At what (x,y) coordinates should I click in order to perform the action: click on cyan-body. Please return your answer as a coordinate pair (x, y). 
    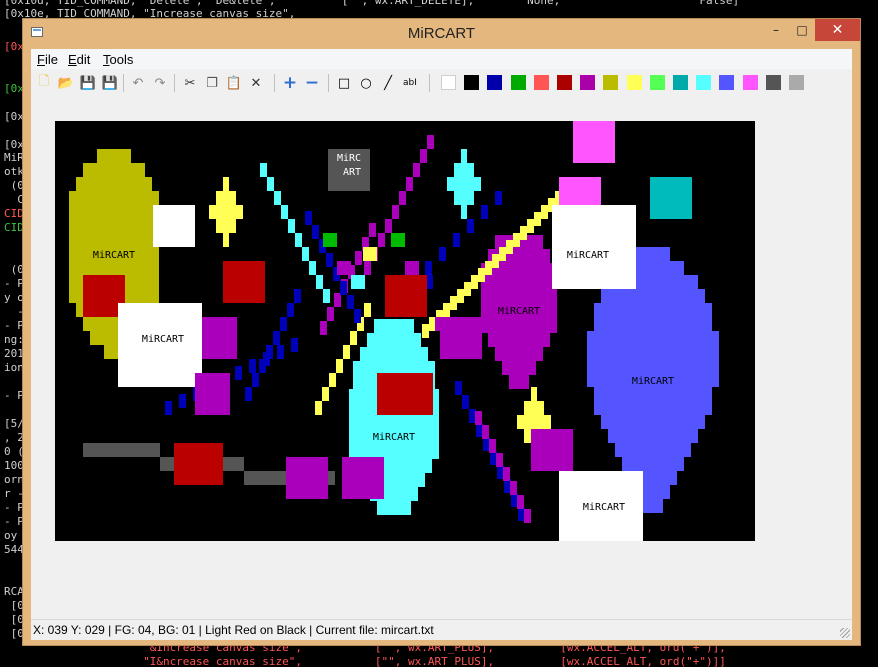
    Looking at the image, I should click on (394, 452).